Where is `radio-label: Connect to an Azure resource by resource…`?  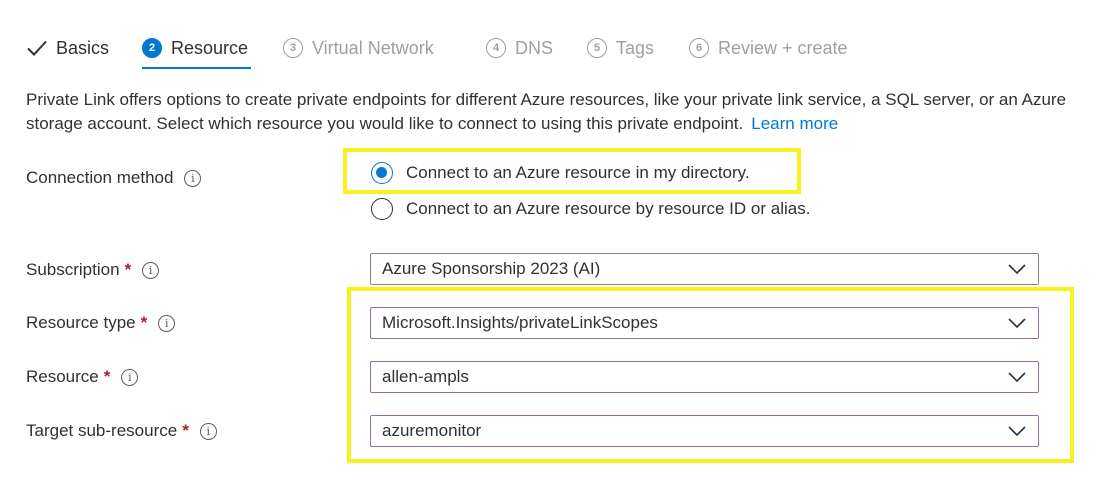 radio-label: Connect to an Azure resource by resource… is located at coordinates (608, 208).